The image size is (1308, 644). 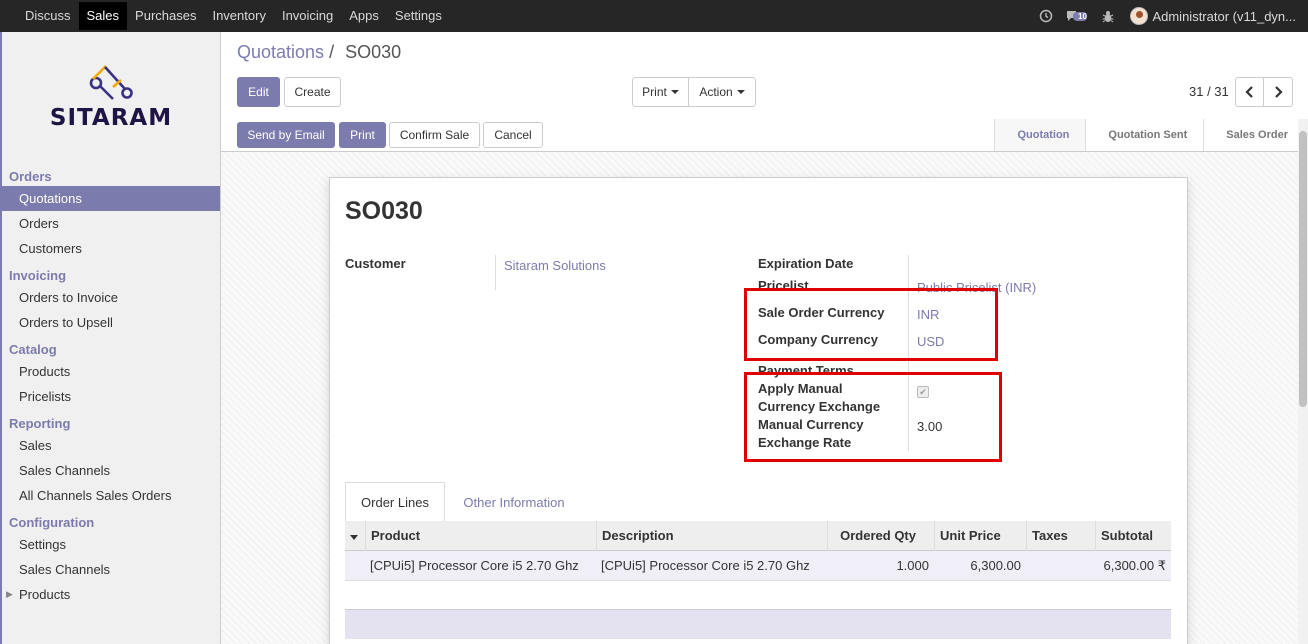 I want to click on clock-icon, so click(x=1046, y=16).